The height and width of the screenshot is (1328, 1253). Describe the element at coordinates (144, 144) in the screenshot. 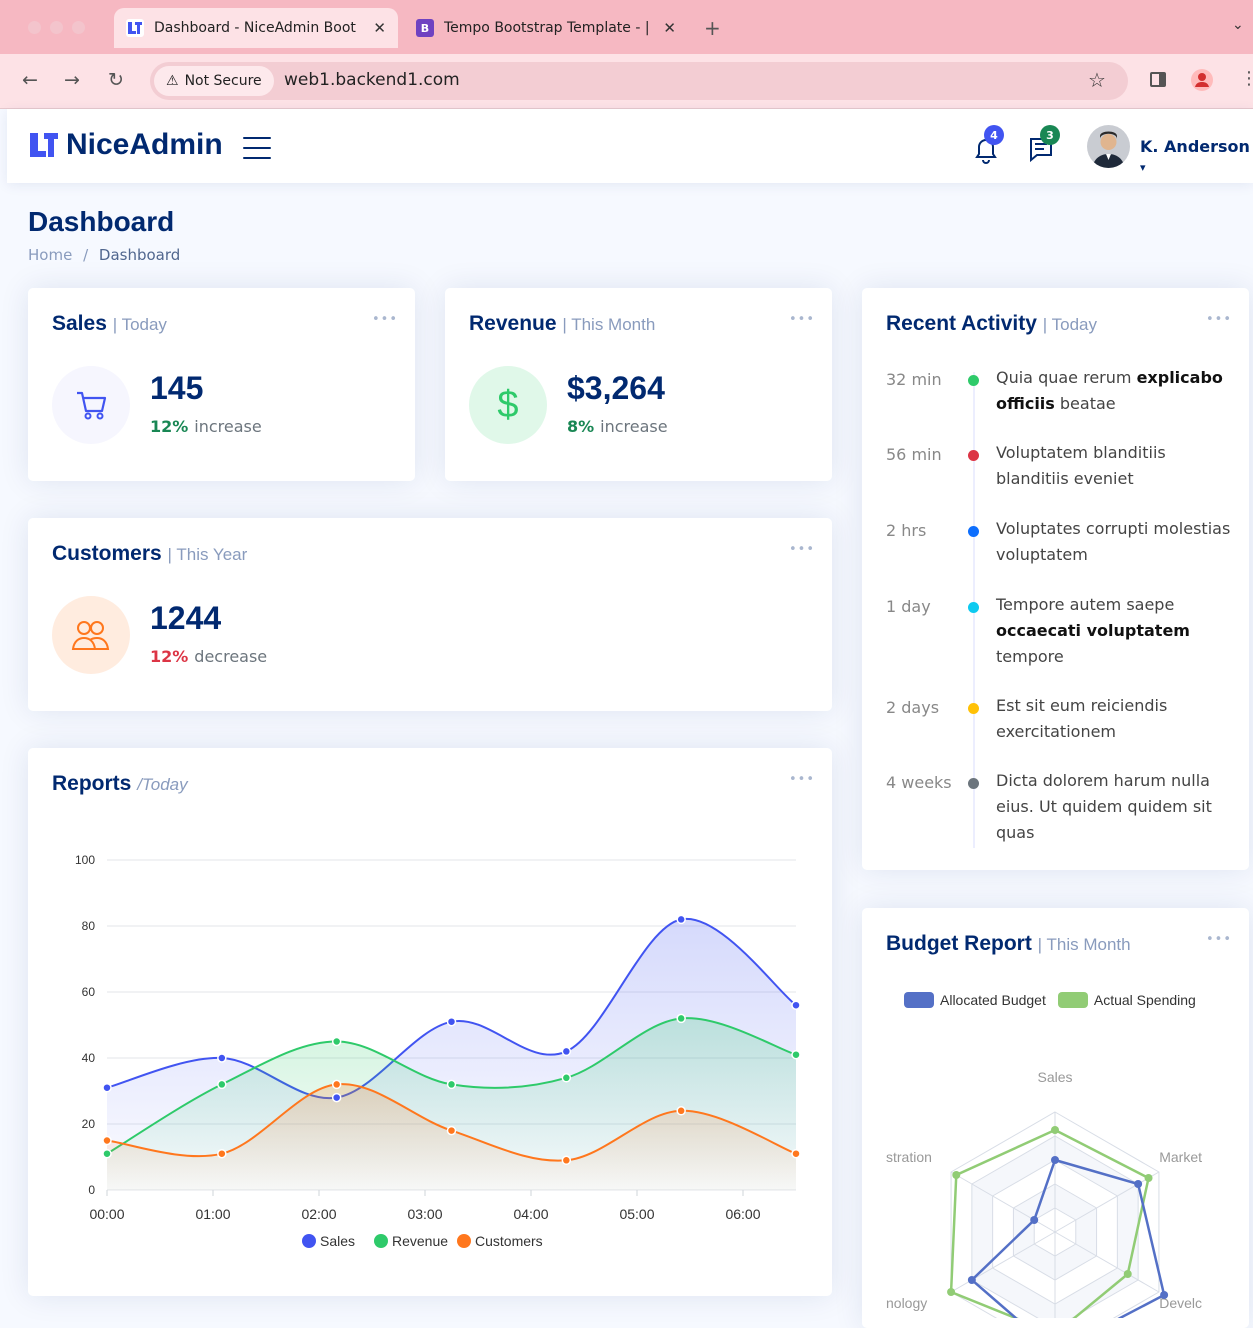

I see `brand-name: NiceAdmin` at that location.